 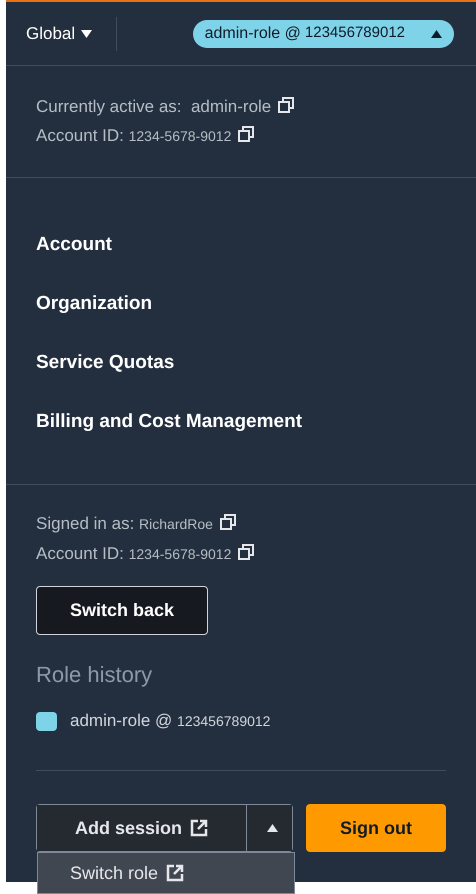 I want to click on menu-link: Service Quotas, so click(x=105, y=362).